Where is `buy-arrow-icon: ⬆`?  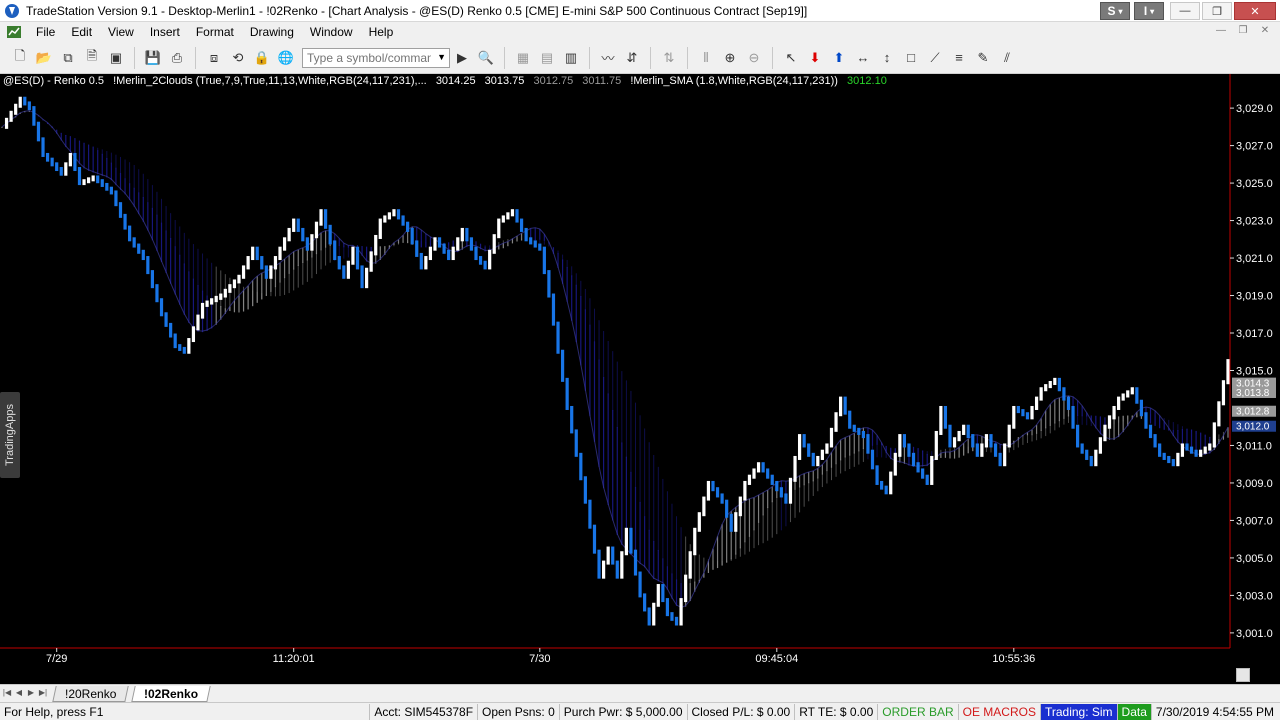 buy-arrow-icon: ⬆ is located at coordinates (839, 58).